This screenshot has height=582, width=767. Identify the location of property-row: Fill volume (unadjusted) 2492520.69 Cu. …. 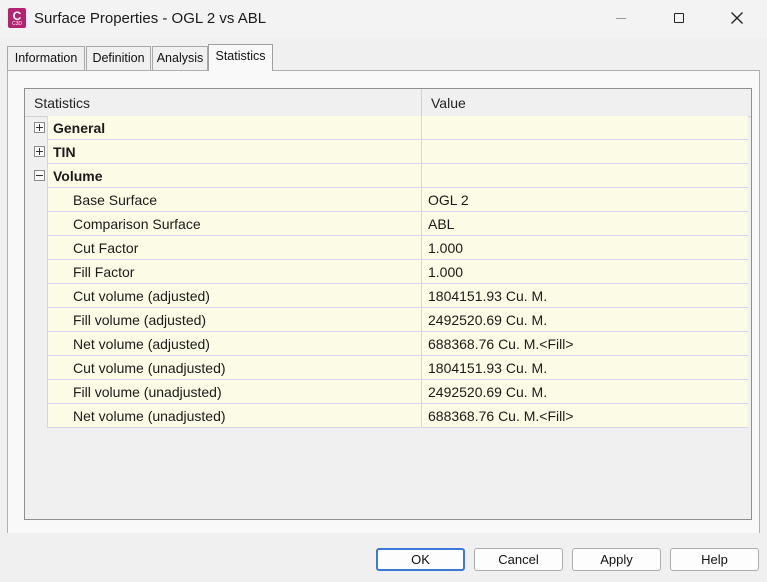
(386, 392).